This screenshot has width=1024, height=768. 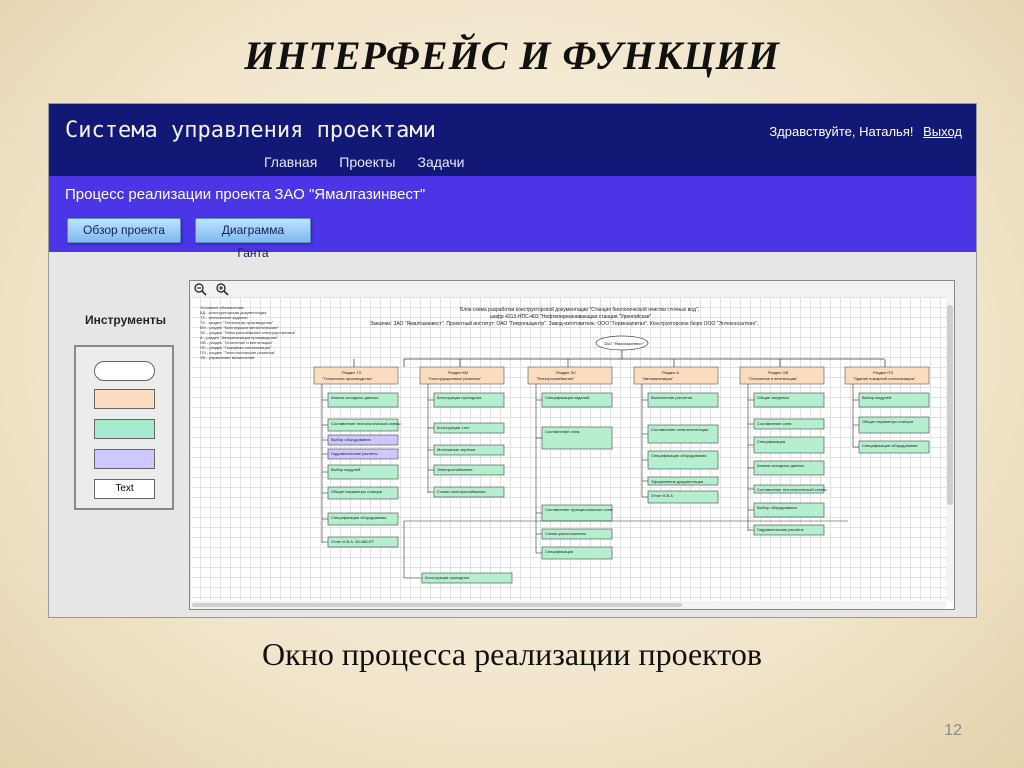 What do you see at coordinates (572, 289) in the screenshot?
I see `zoom-toolbar` at bounding box center [572, 289].